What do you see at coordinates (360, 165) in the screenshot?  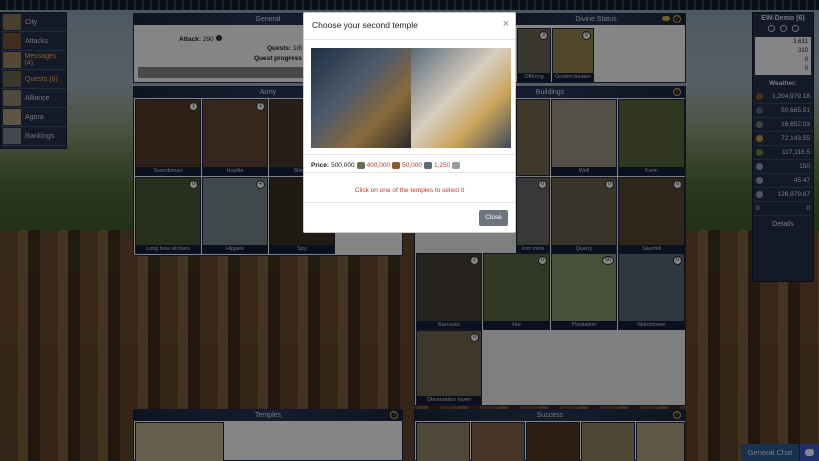 I see `gold-icon` at bounding box center [360, 165].